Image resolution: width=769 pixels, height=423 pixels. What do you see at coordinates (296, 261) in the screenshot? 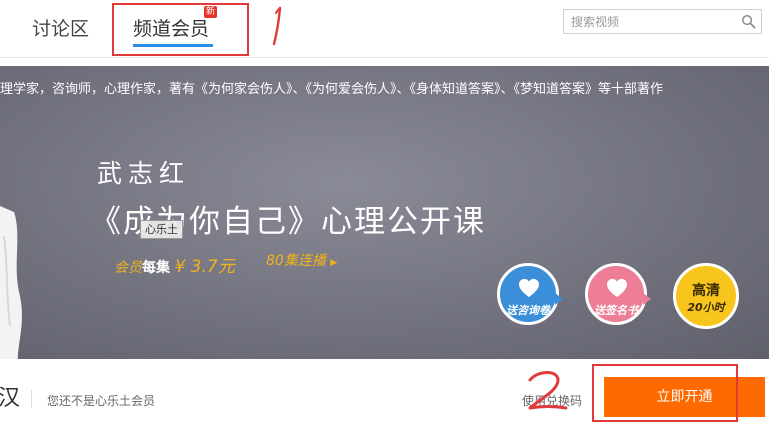
I see `episode-count-label: 80集连播` at bounding box center [296, 261].